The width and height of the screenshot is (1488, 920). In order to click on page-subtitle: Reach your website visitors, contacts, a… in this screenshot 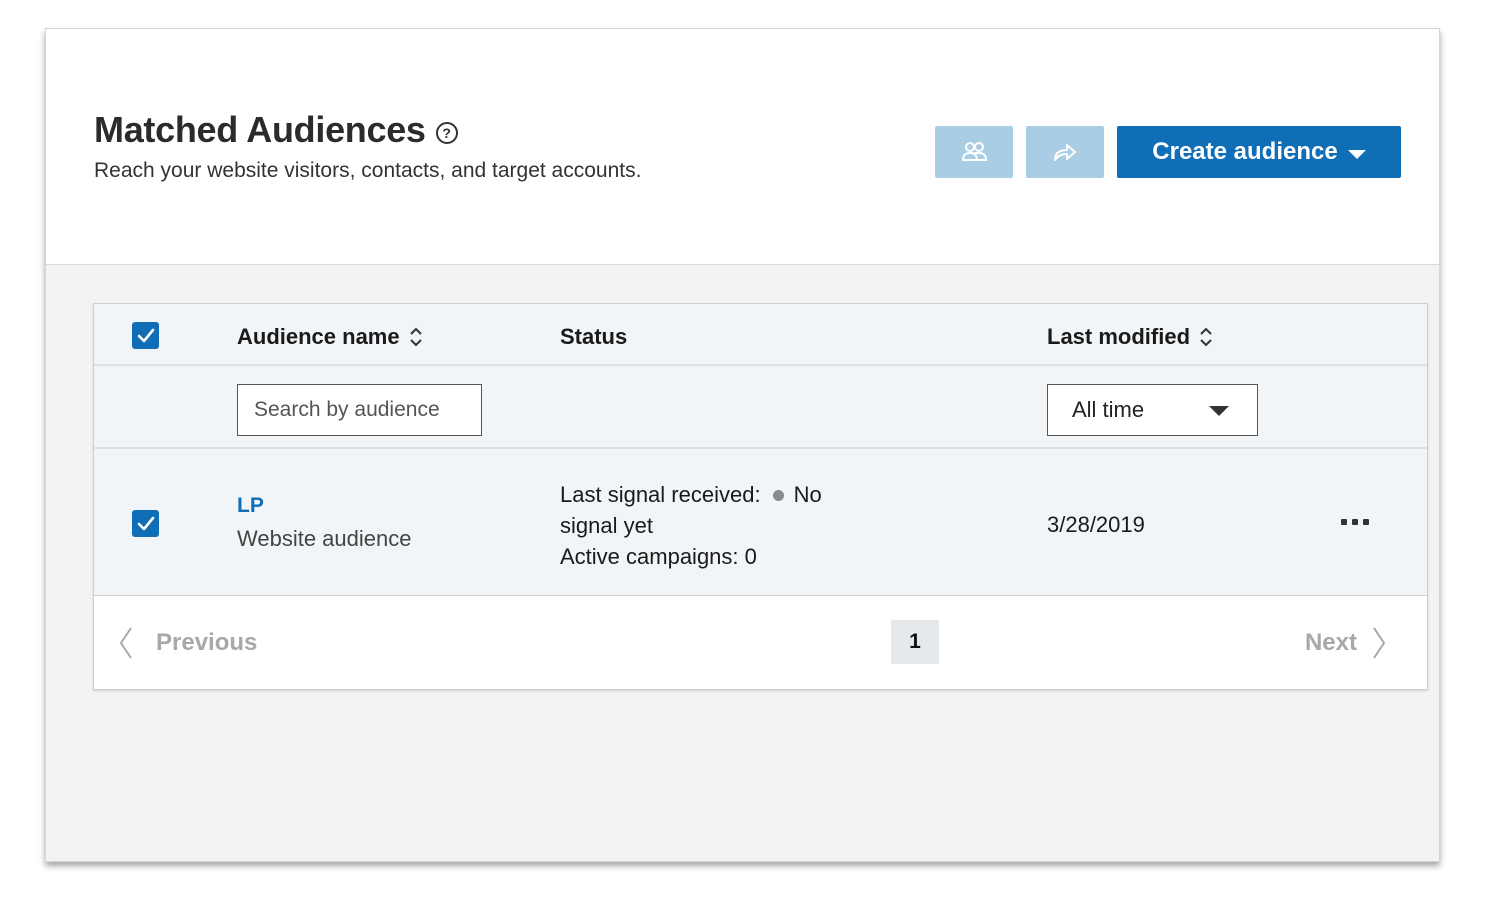, I will do `click(368, 170)`.